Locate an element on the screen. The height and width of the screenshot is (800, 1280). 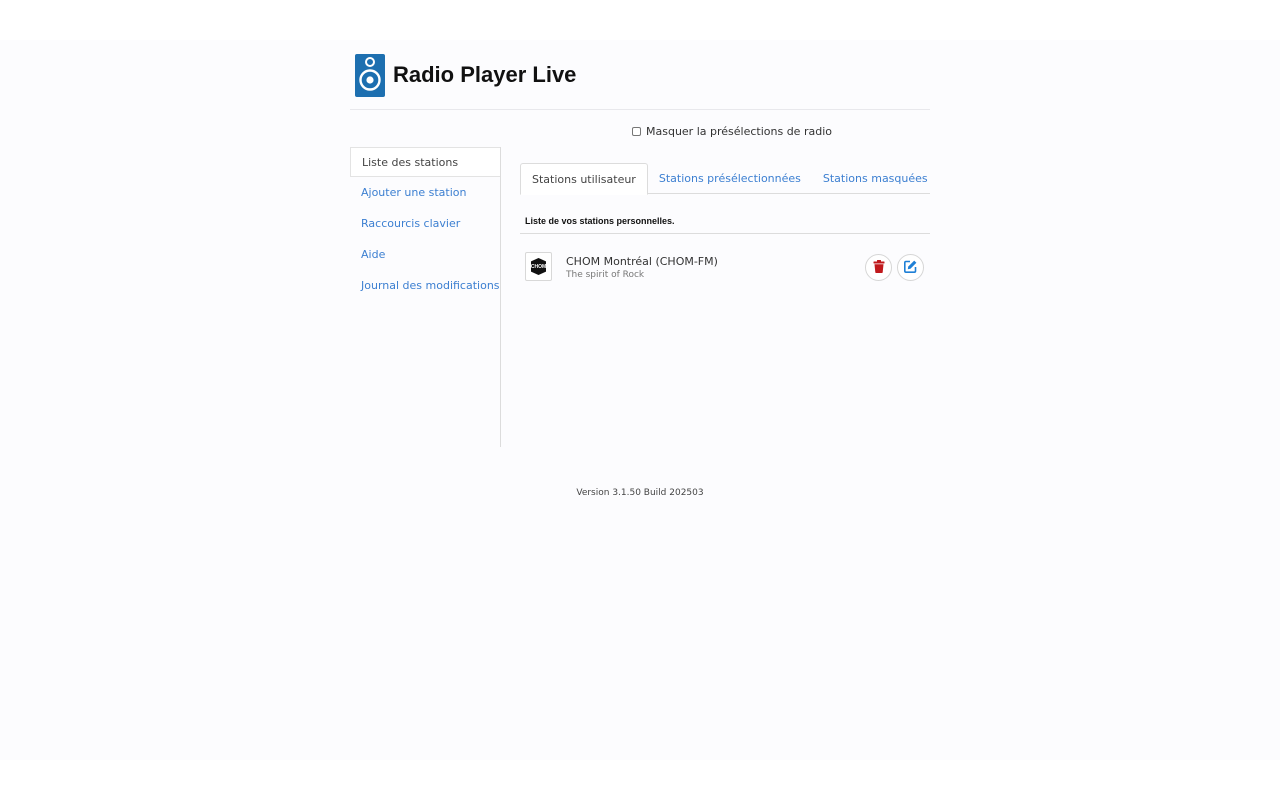
station-description: The spirit of Rock is located at coordinates (605, 275).